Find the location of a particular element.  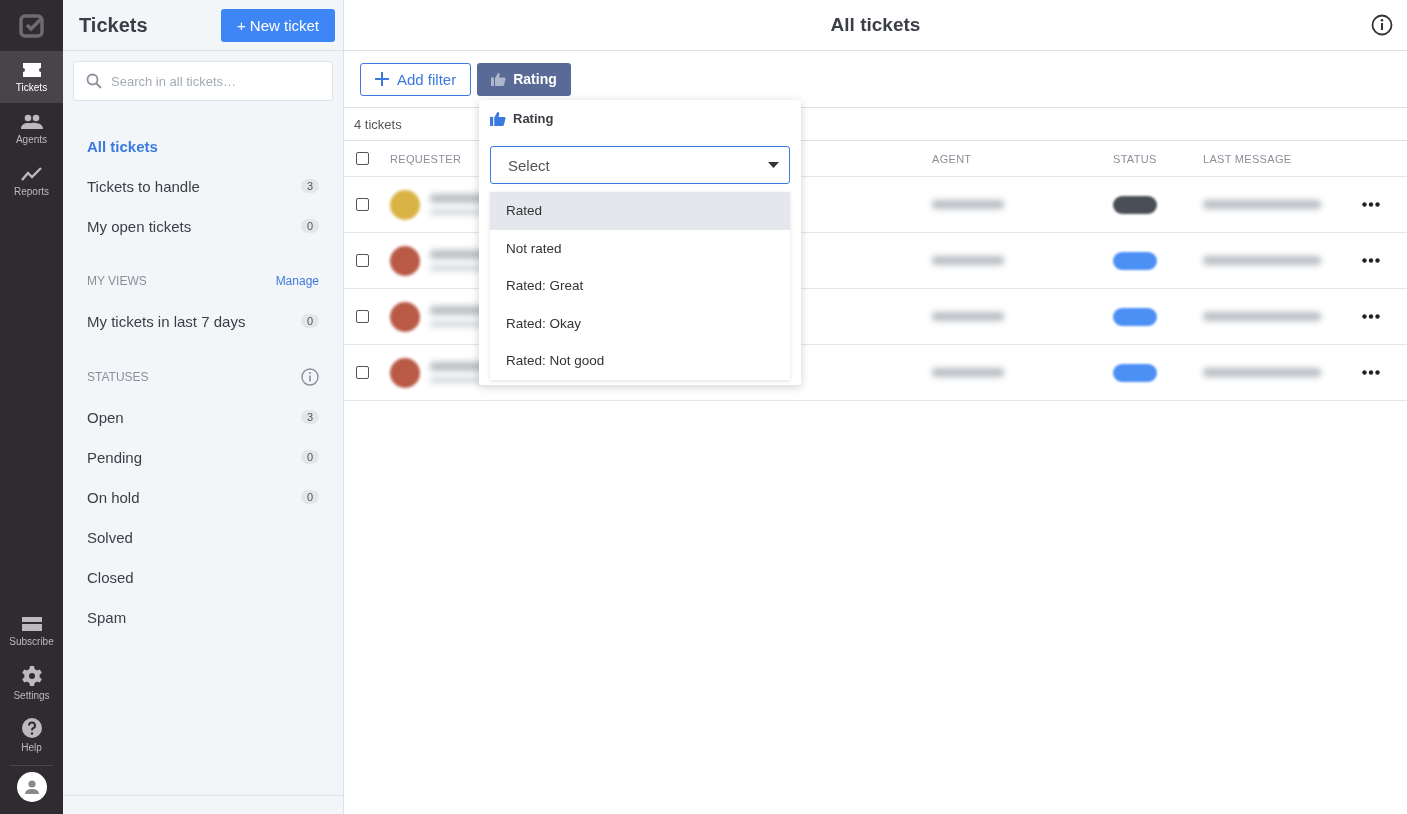

subscribe-nav-item: Subscribe is located at coordinates (31, 631).